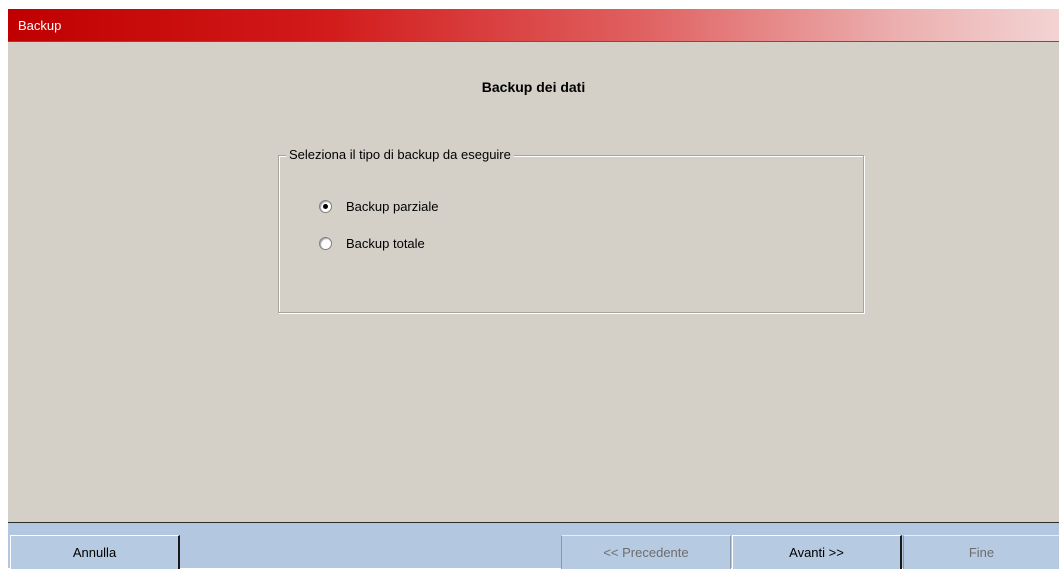 The width and height of the screenshot is (1059, 570). I want to click on backup-total-radio, so click(325, 243).